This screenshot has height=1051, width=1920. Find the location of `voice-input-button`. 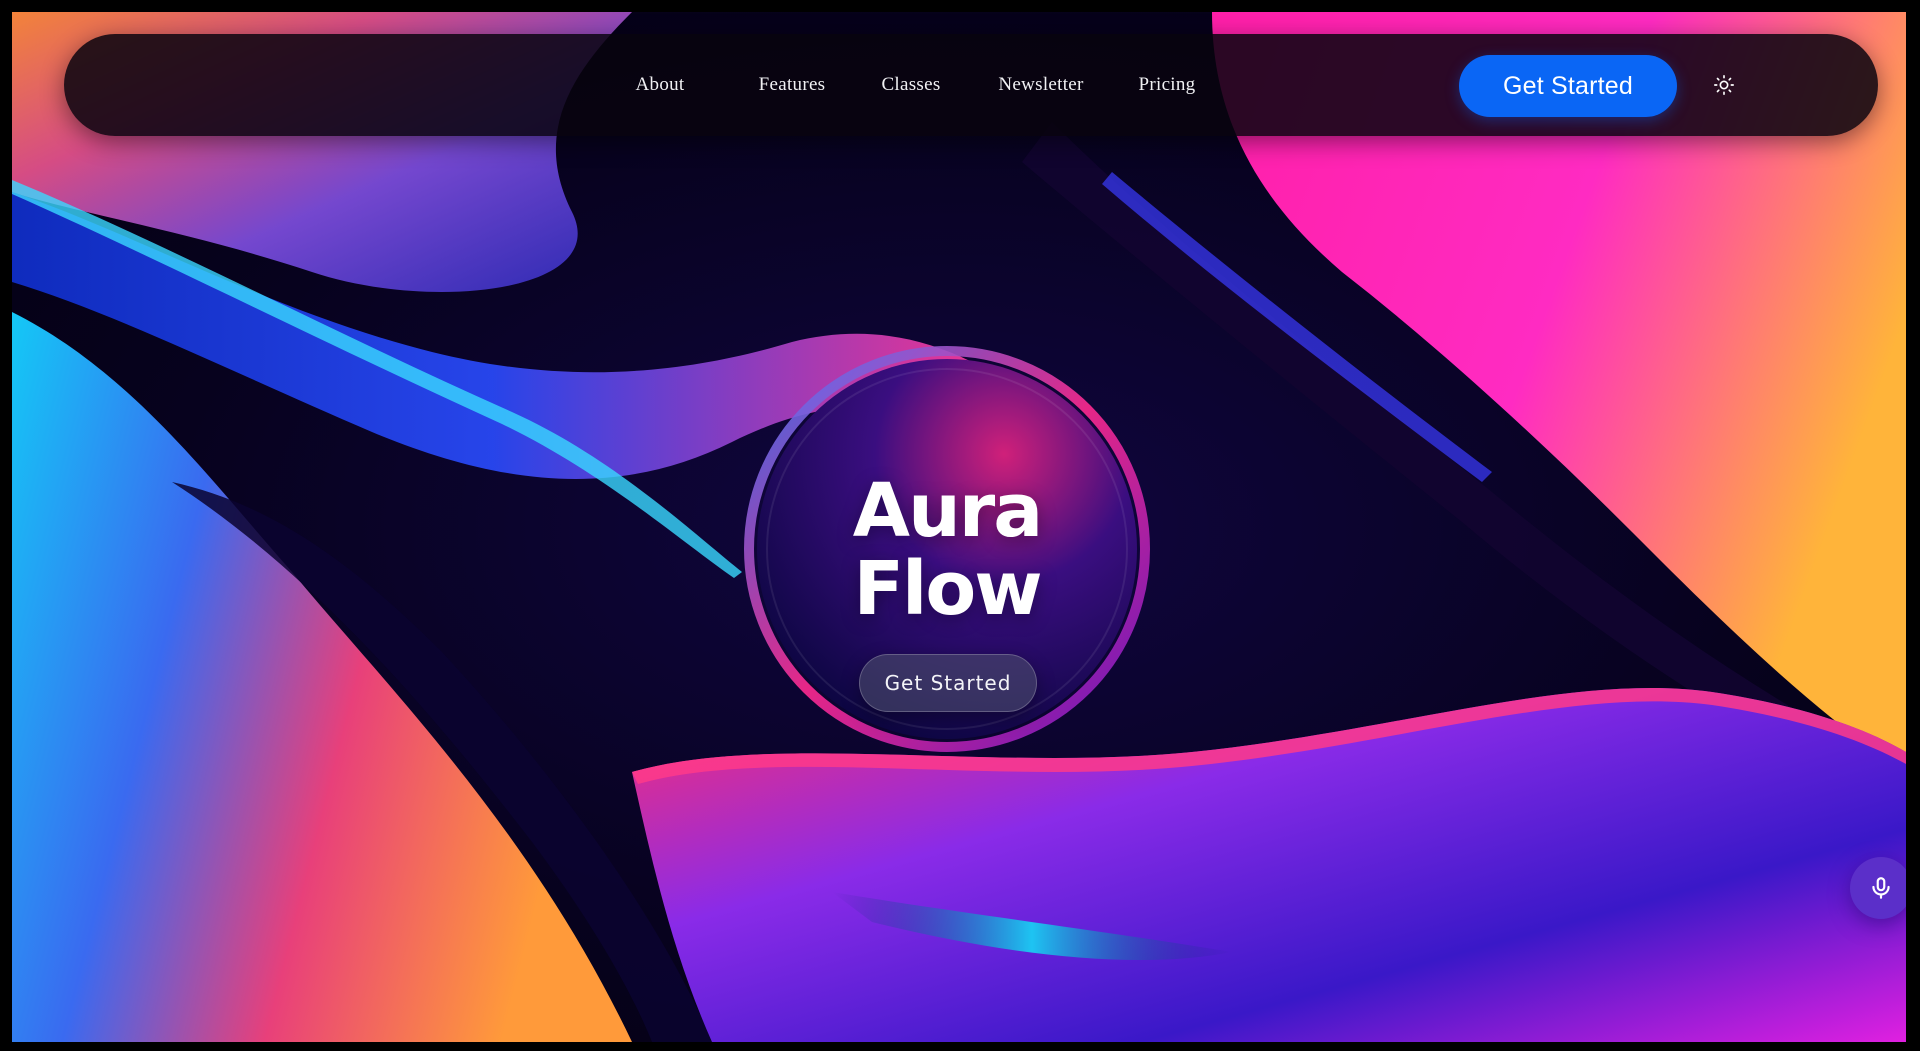

voice-input-button is located at coordinates (1878, 888).